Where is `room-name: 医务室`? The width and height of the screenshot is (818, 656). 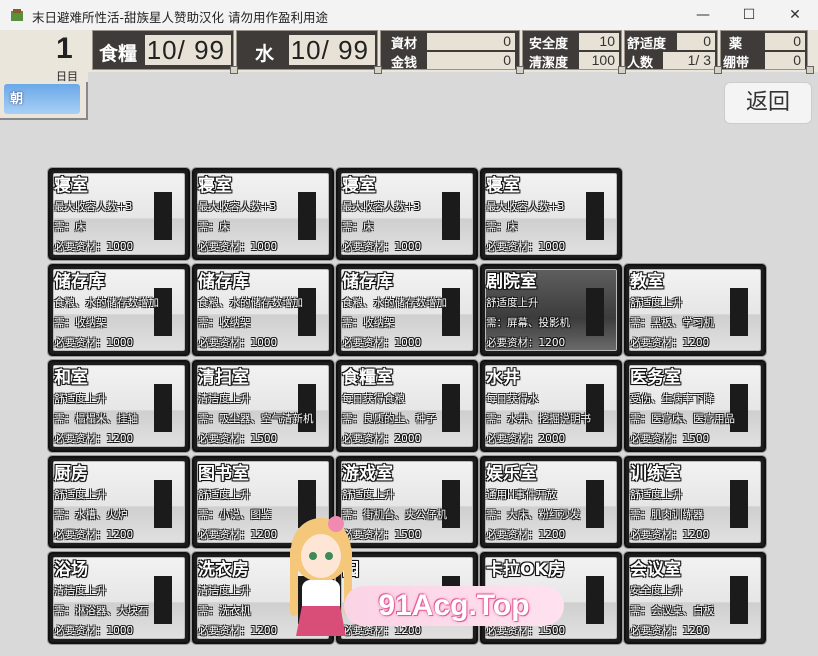
room-name: 医务室 is located at coordinates (655, 378).